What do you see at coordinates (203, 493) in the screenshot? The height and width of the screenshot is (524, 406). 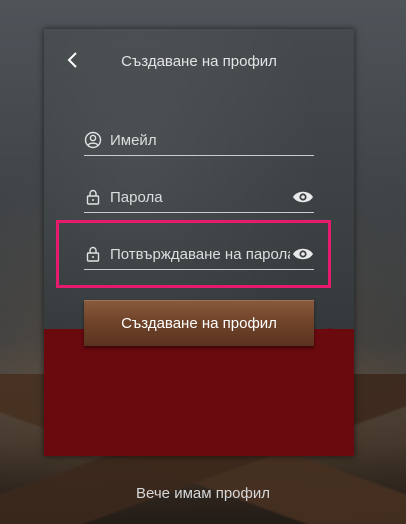 I see `have-account-link: Вече имам профил` at bounding box center [203, 493].